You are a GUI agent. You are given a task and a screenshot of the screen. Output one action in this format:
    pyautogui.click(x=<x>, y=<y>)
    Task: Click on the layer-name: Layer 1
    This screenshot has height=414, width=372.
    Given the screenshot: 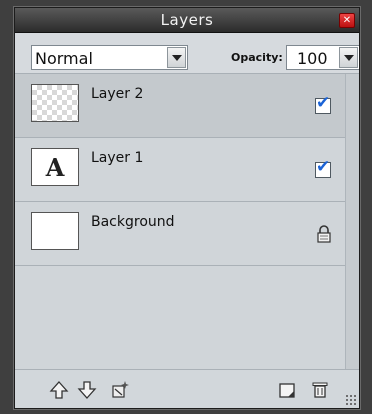 What is the action you would take?
    pyautogui.click(x=117, y=158)
    